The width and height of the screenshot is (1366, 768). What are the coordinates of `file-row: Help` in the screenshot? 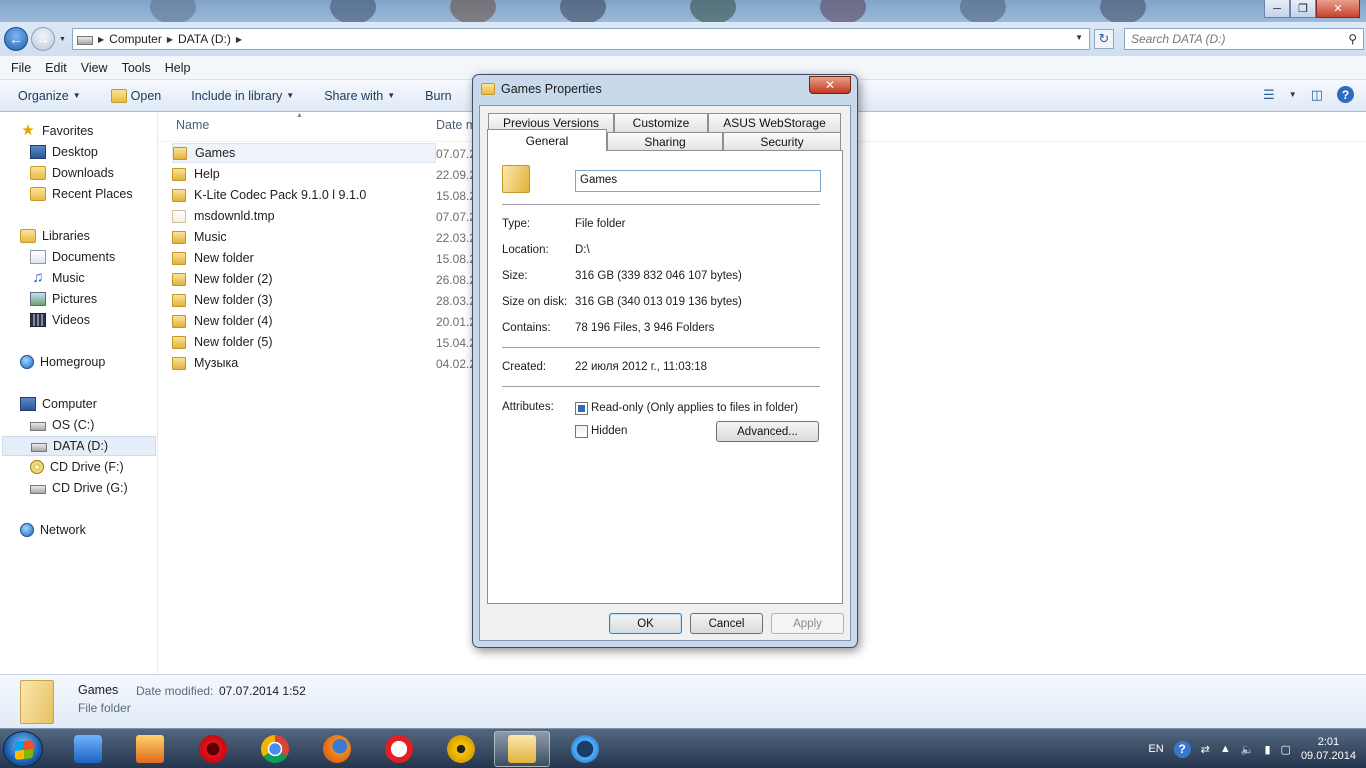 It's located at (304, 174).